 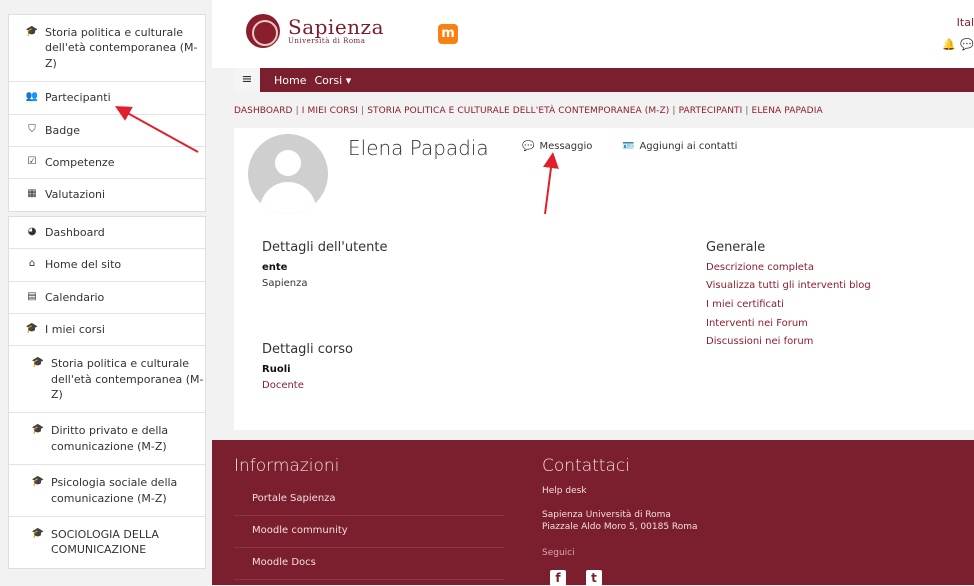 What do you see at coordinates (558, 578) in the screenshot?
I see `facebook-icon: f` at bounding box center [558, 578].